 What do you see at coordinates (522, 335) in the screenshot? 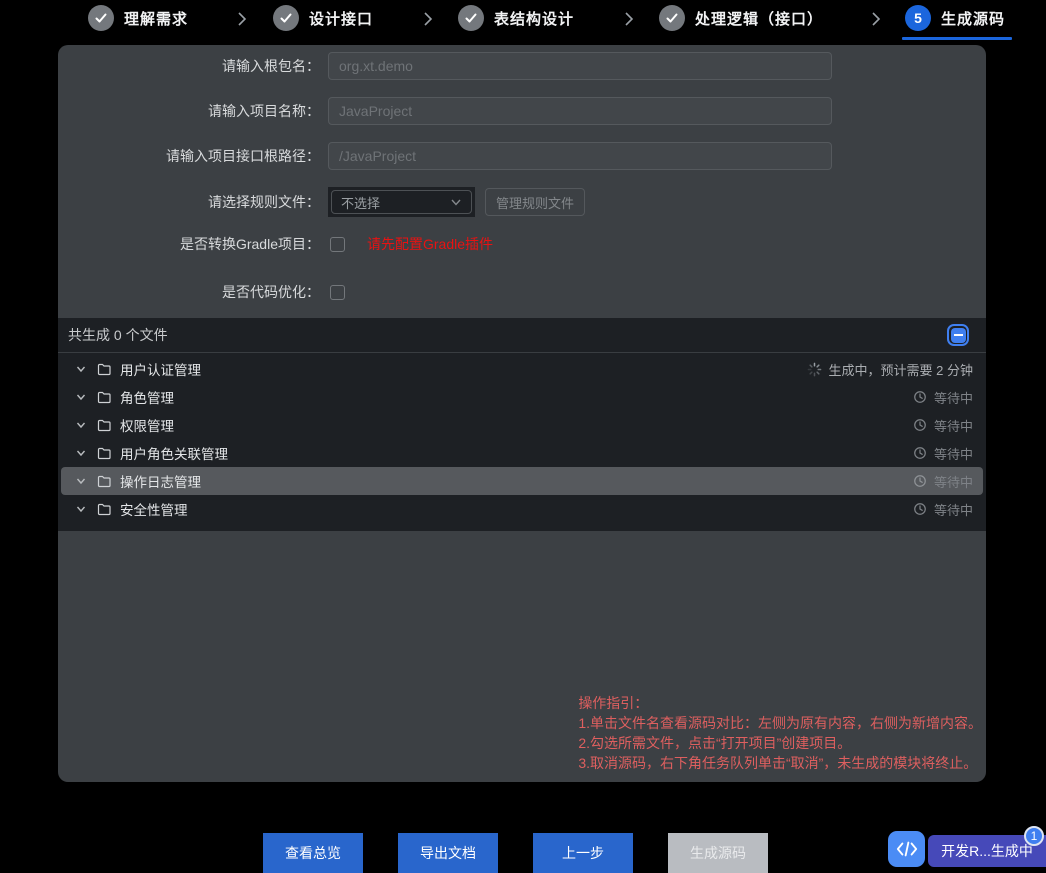
I see `file-list-header: 共生成 0 个文件` at bounding box center [522, 335].